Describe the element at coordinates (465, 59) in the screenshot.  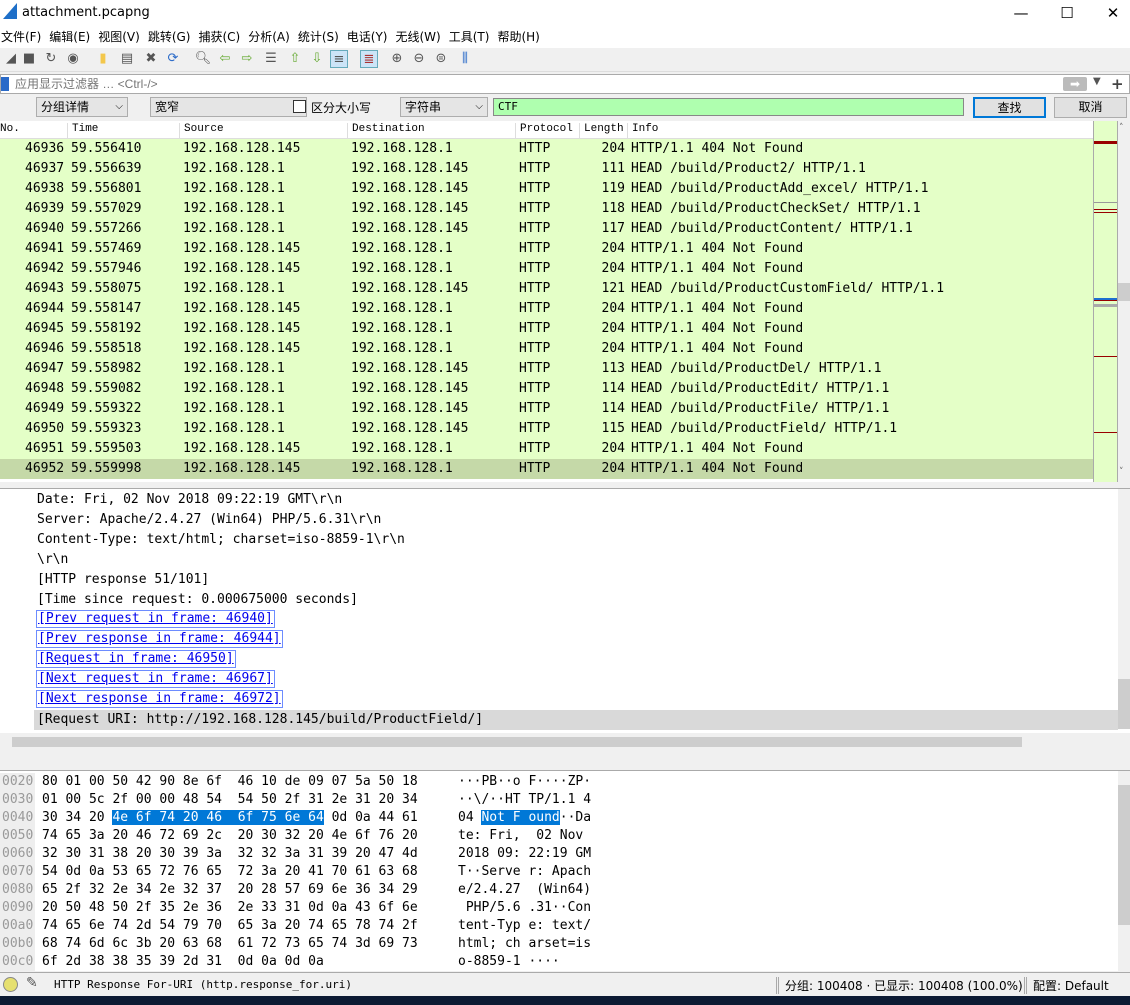
I see `resize-columns-icon: ⫼` at that location.